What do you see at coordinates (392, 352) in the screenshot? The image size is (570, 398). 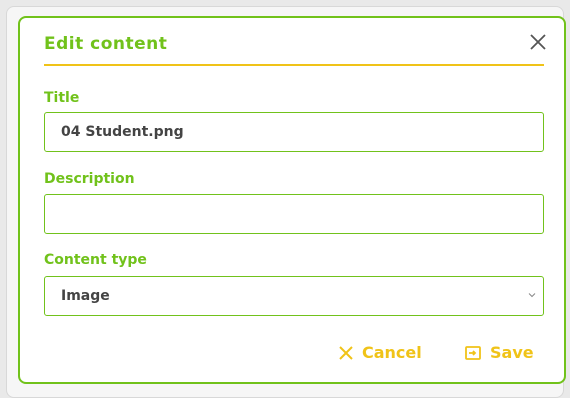 I see `cancel-label: Cancel` at bounding box center [392, 352].